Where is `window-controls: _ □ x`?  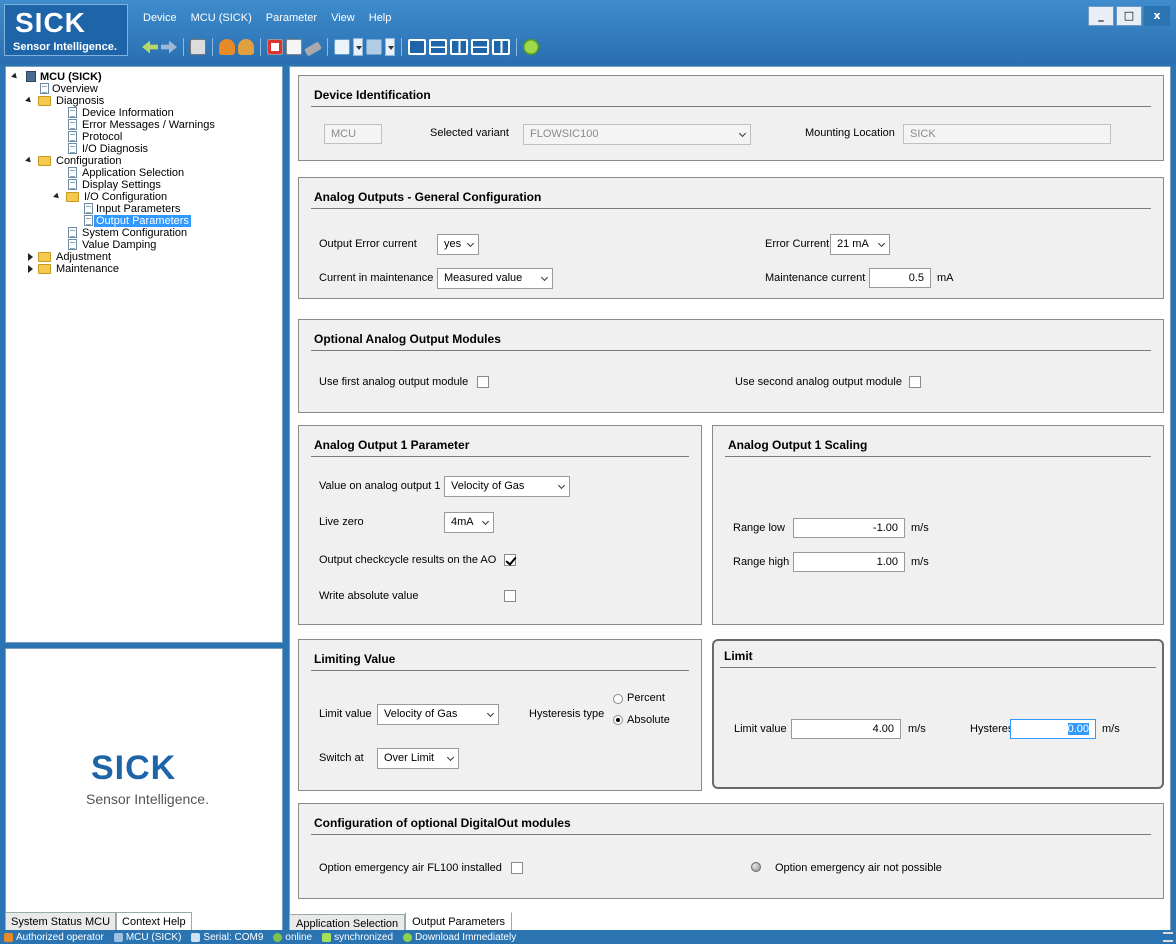
window-controls: _ □ x is located at coordinates (1129, 16).